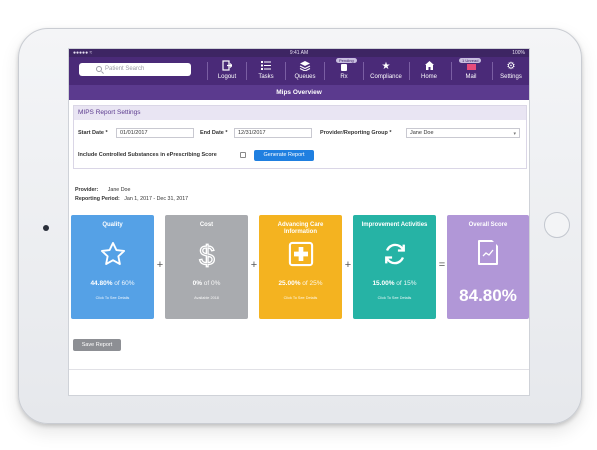  Describe the element at coordinates (300, 228) in the screenshot. I see `aci-title: Advancing Care Information` at that location.